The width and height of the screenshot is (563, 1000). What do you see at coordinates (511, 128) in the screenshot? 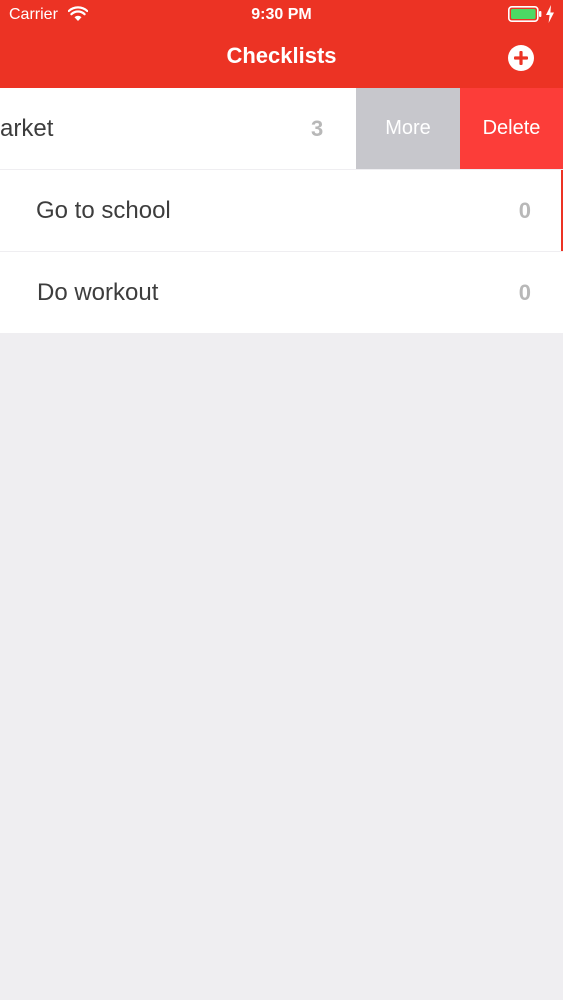
I see `delete-button: Delete` at bounding box center [511, 128].